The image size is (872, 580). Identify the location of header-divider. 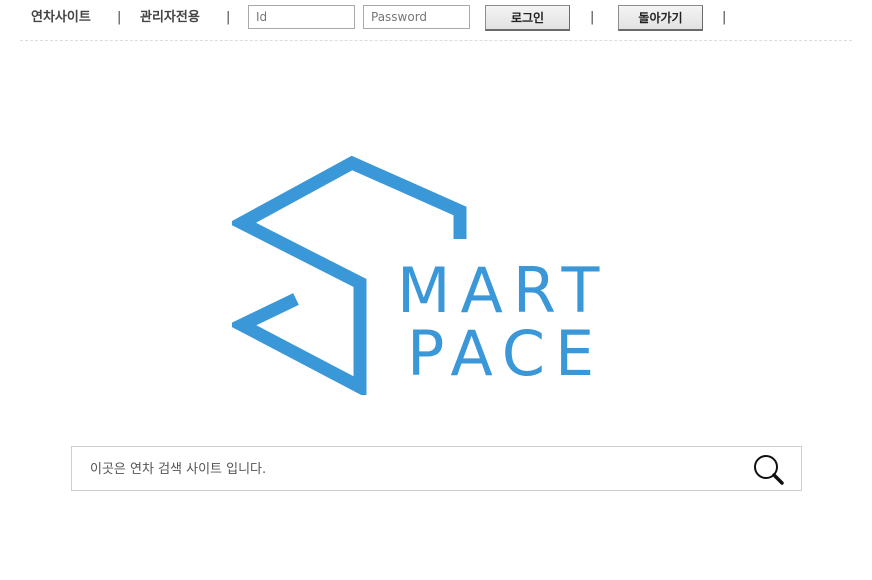
(436, 40).